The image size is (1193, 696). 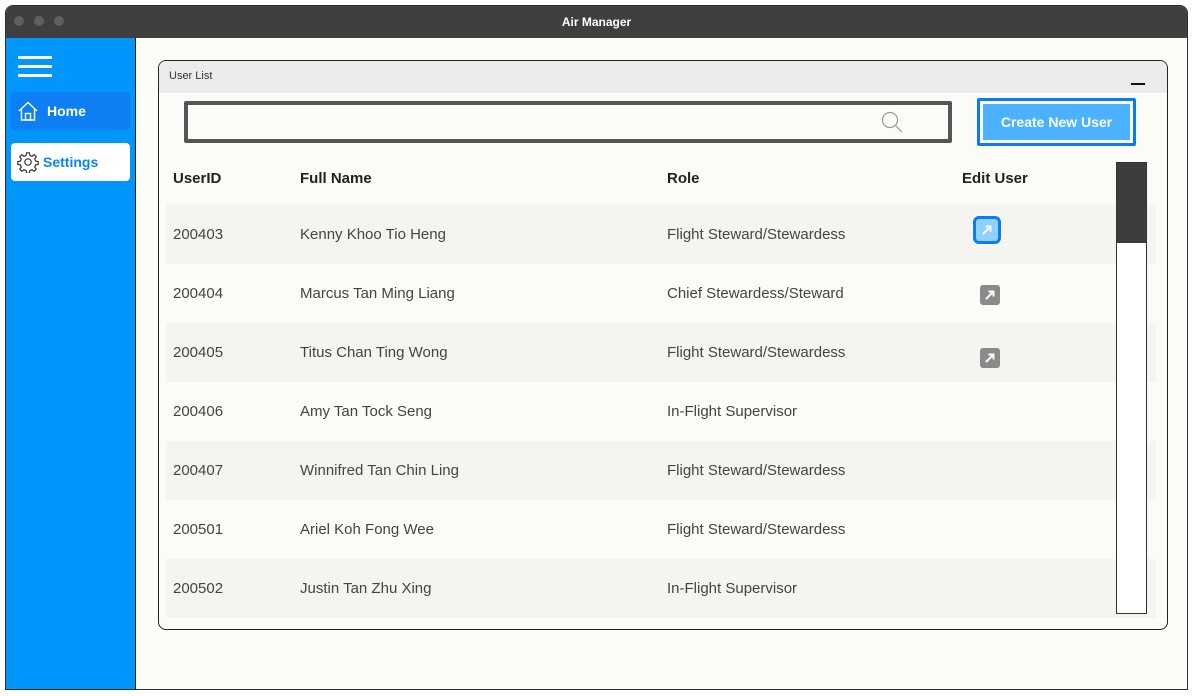 I want to click on search-icon, so click(x=892, y=122).